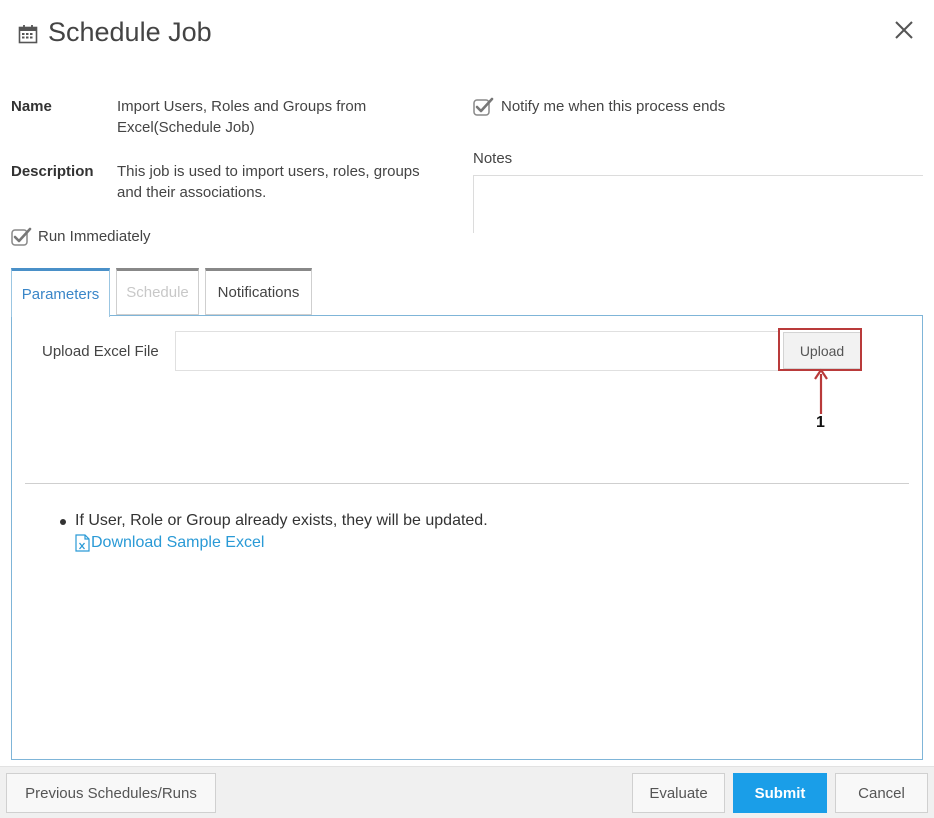  Describe the element at coordinates (60, 292) in the screenshot. I see `tab-parameters: Parameters` at that location.